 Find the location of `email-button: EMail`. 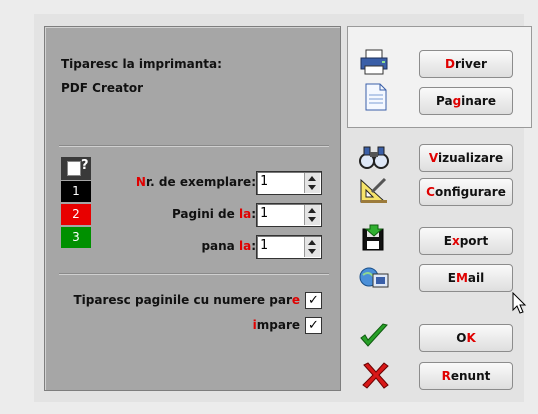

email-button: EMail is located at coordinates (466, 278).